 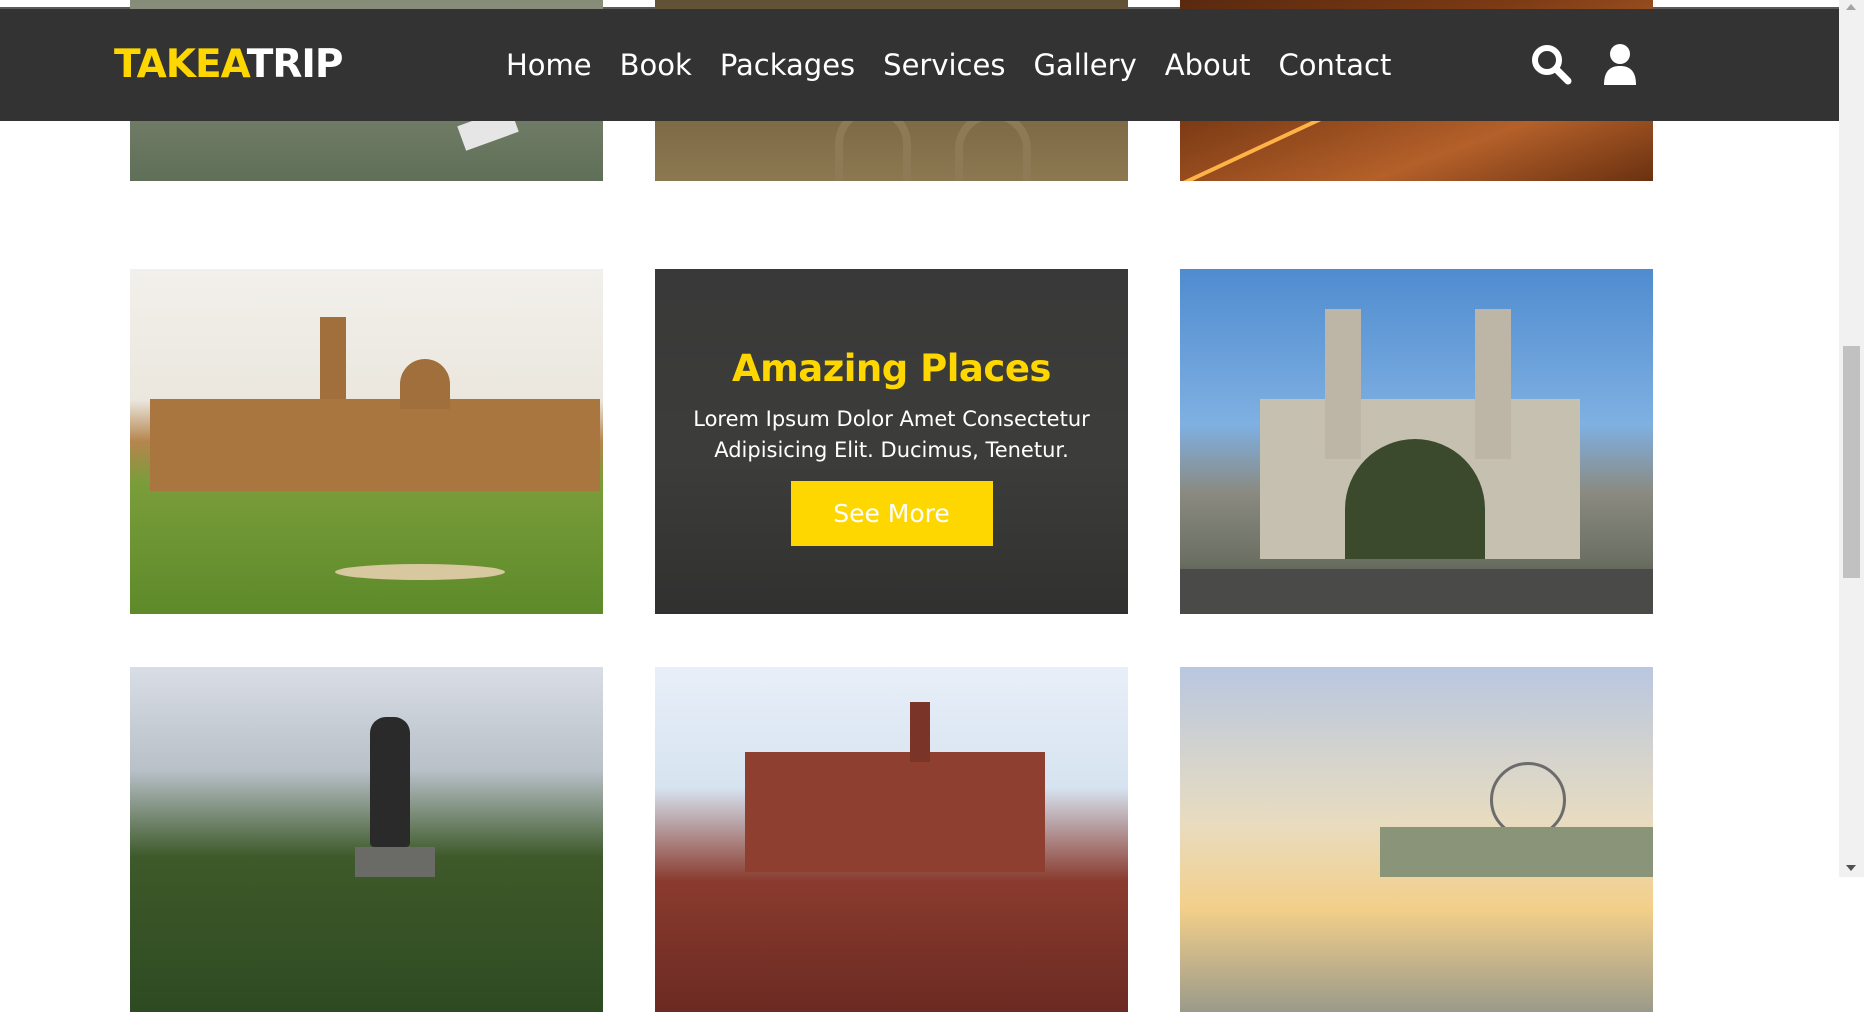 I want to click on logo-part-yellow: TAKEA, so click(x=181, y=64).